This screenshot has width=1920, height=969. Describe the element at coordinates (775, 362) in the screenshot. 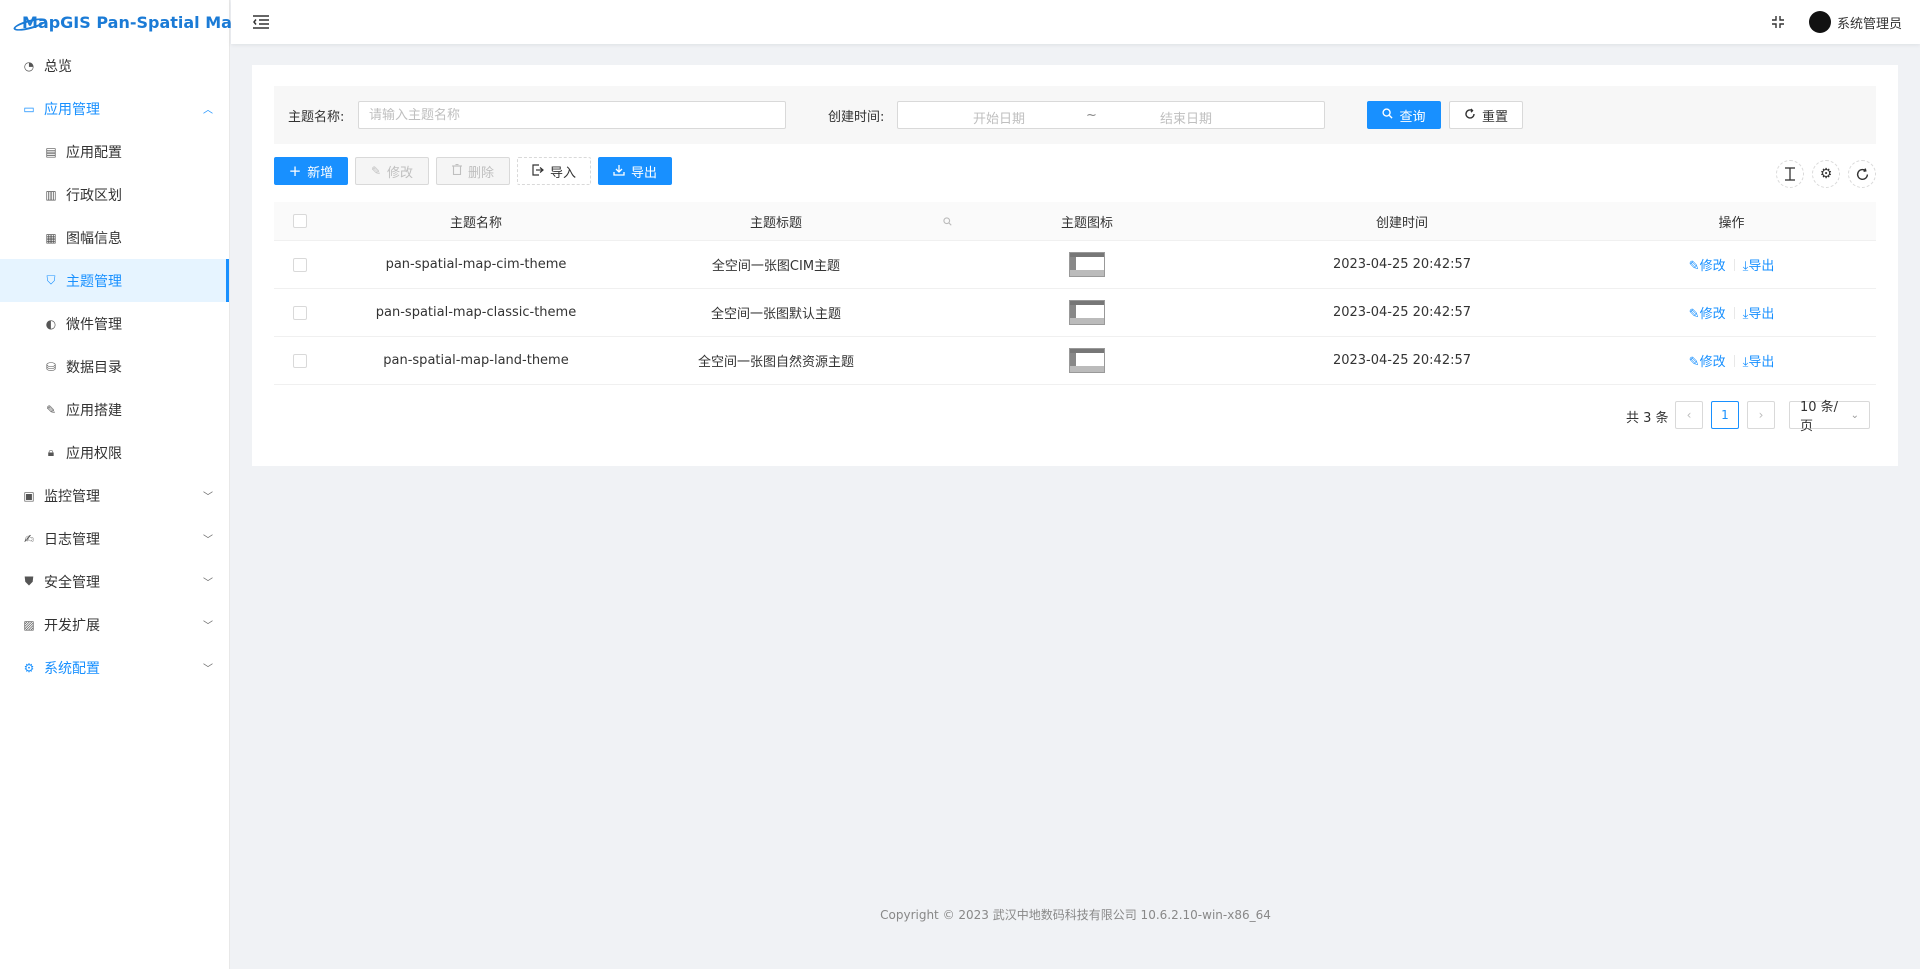

I see `theme-title-cell: 全空间一张图自然资源主题` at that location.